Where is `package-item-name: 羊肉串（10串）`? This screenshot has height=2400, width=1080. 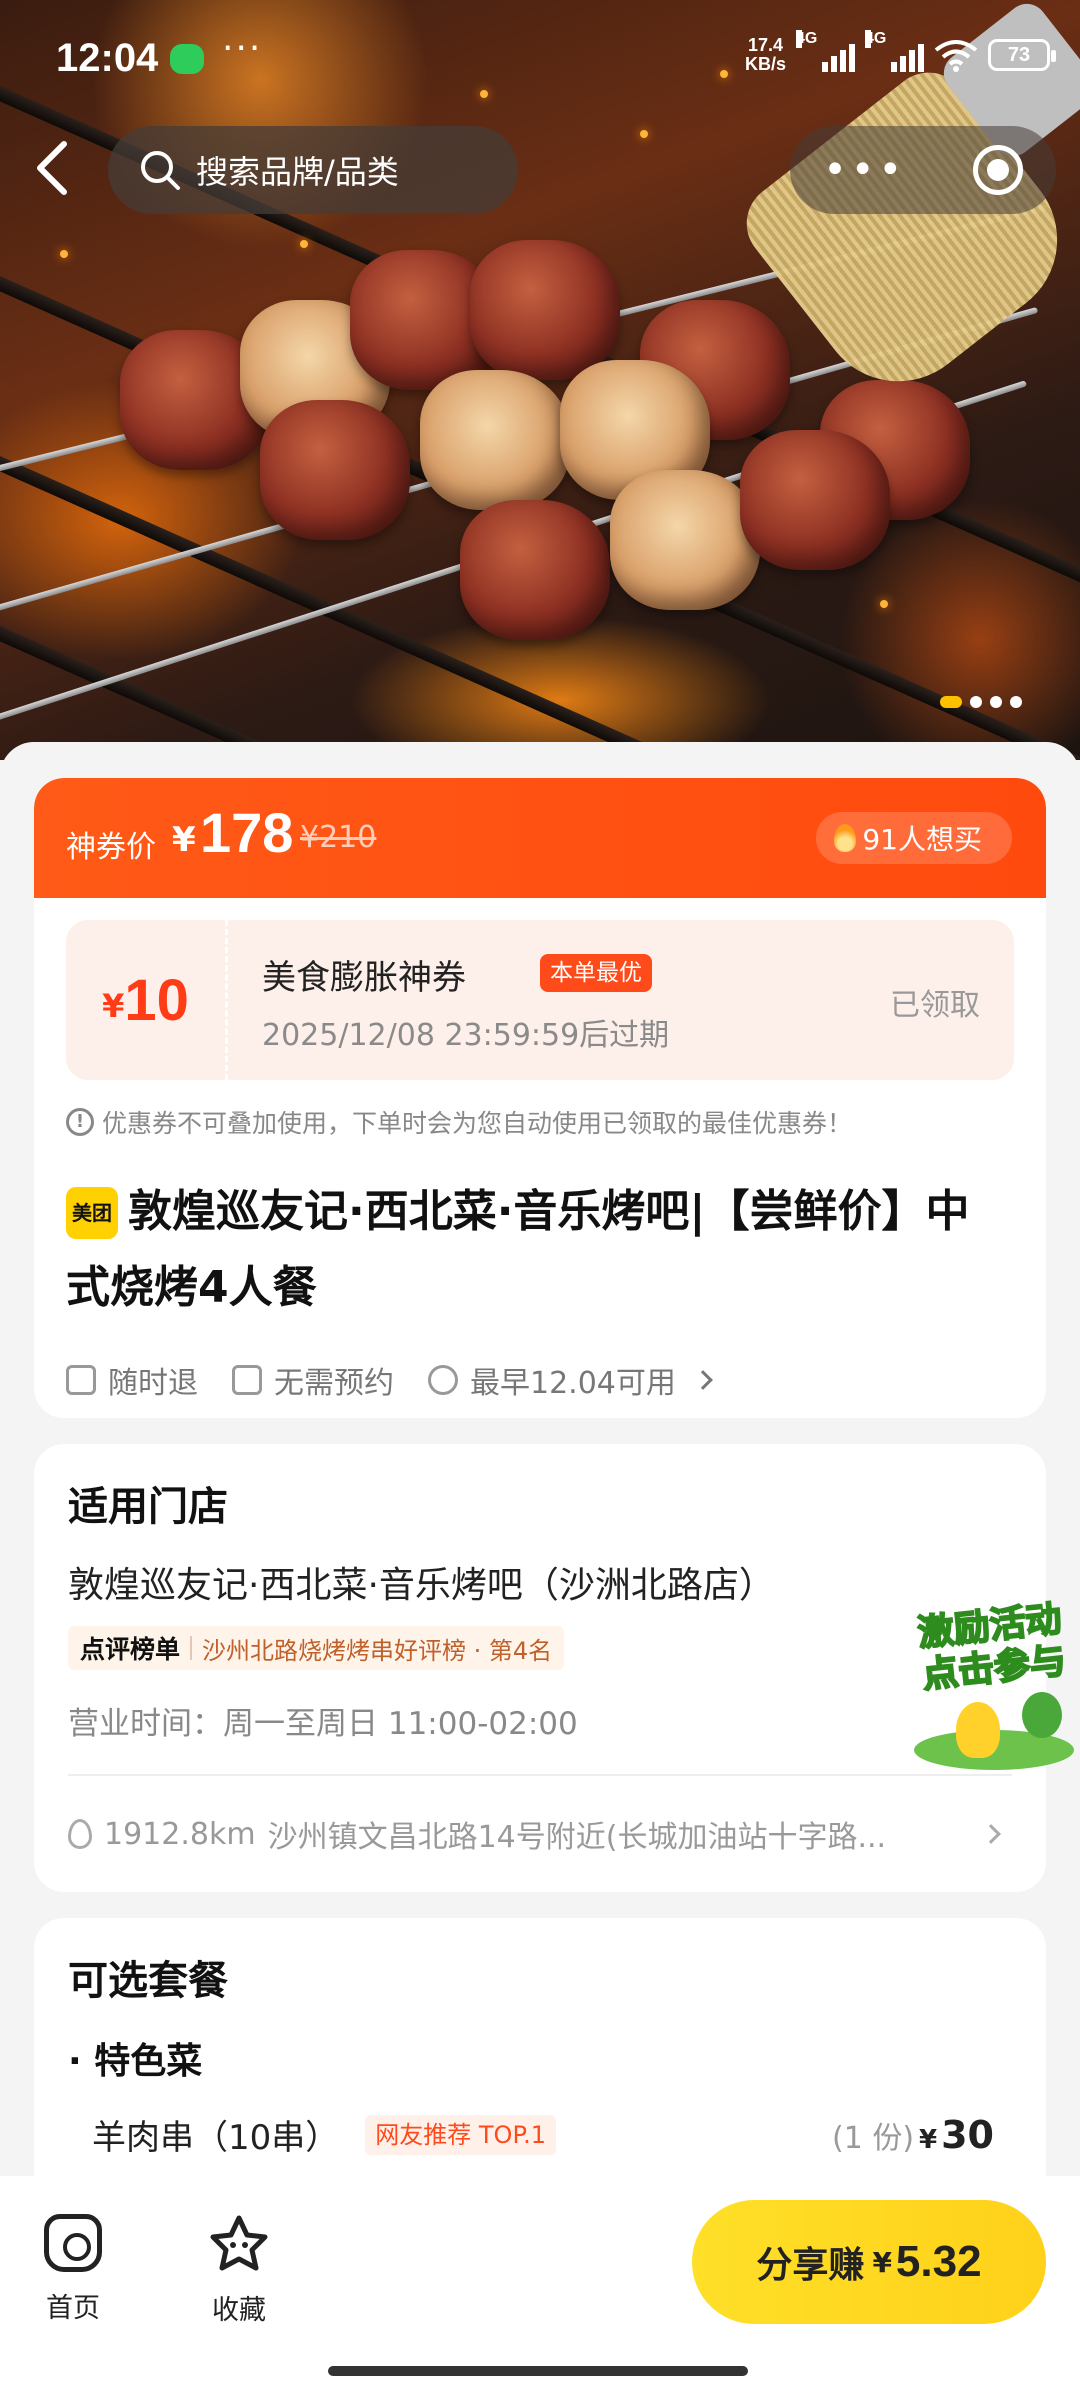 package-item-name: 羊肉串（10串） is located at coordinates (216, 2138).